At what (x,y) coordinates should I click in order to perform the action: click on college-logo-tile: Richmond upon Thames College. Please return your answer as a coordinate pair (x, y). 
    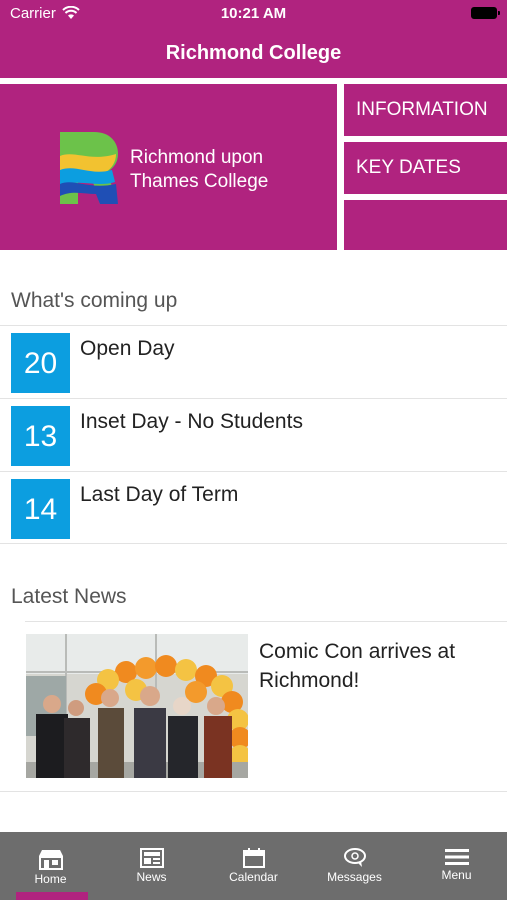
    Looking at the image, I should click on (168, 167).